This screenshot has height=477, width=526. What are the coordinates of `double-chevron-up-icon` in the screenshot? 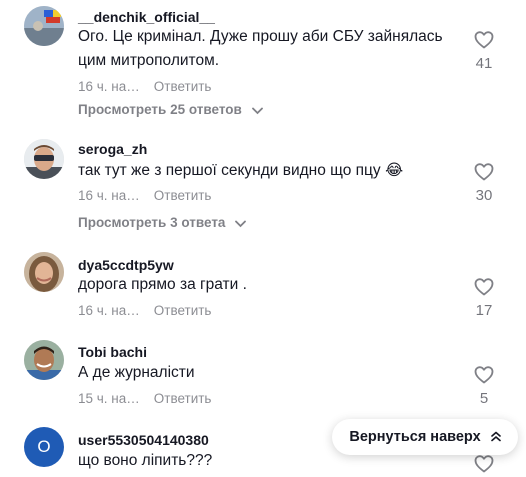 It's located at (495, 437).